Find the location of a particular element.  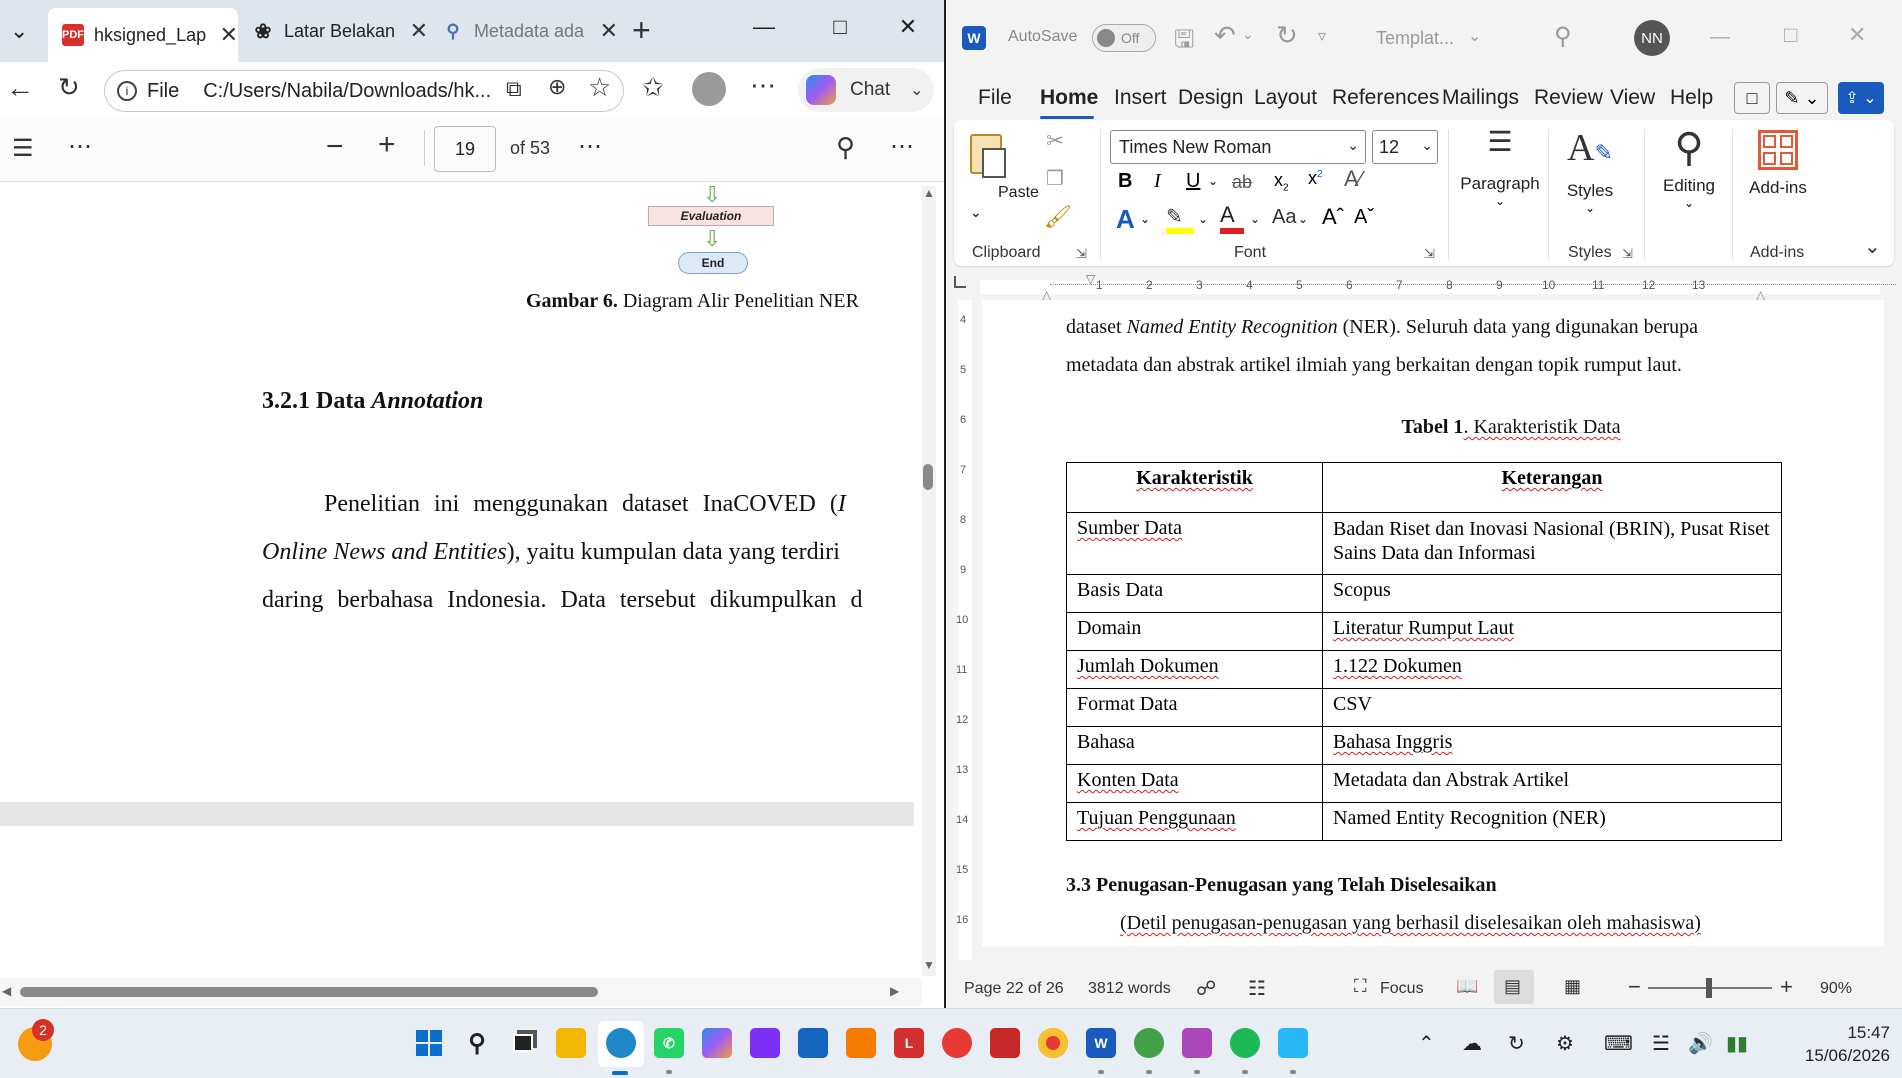

clock: 15:47 15/06/2026 is located at coordinates (1835, 1044).